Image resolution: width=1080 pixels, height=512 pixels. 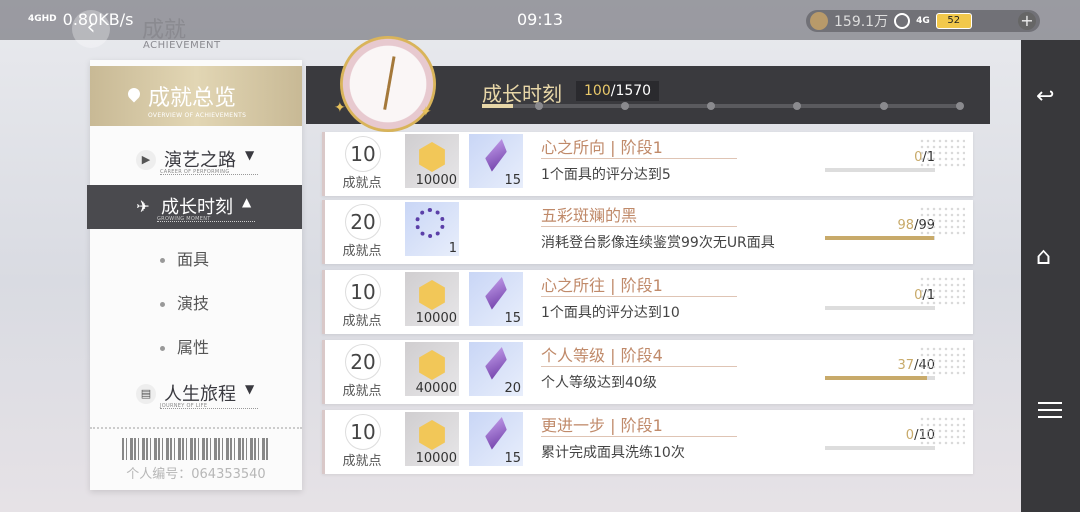 What do you see at coordinates (386, 98) in the screenshot?
I see `clock-hand` at bounding box center [386, 98].